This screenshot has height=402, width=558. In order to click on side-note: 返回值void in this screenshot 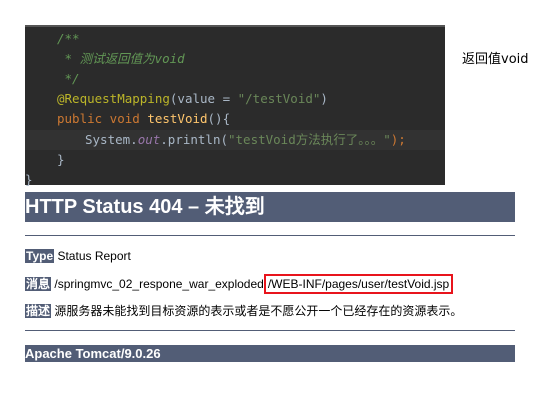, I will do `click(495, 59)`.